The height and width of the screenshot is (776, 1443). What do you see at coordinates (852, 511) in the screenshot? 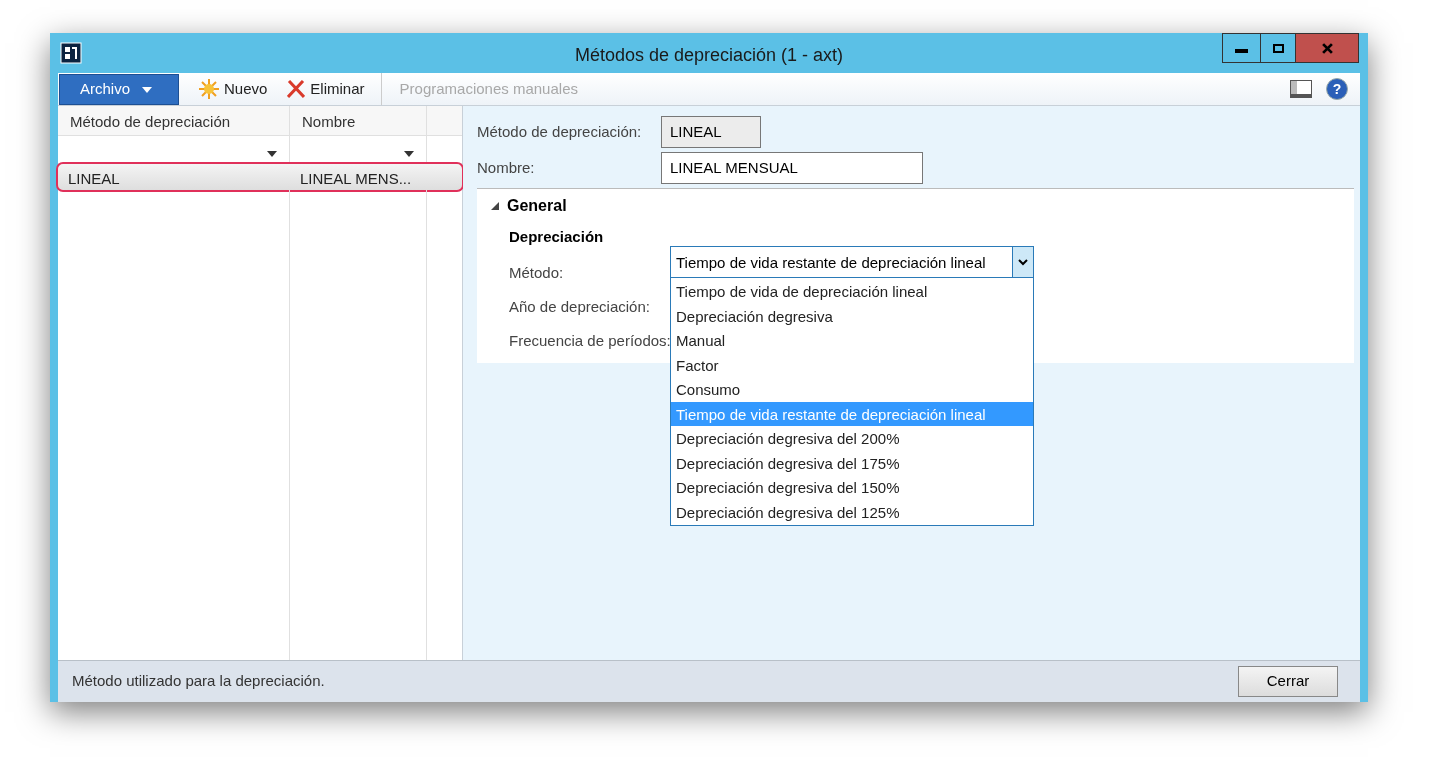
I see `dropdown-option: Depreciación degresiva del 125%` at bounding box center [852, 511].